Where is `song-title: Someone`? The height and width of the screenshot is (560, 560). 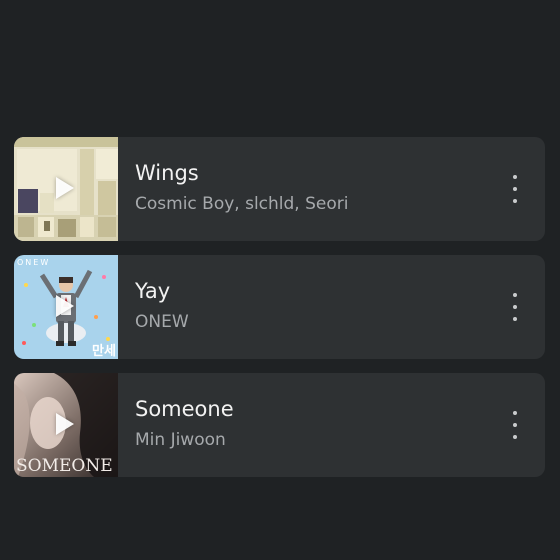
song-title: Someone is located at coordinates (184, 409).